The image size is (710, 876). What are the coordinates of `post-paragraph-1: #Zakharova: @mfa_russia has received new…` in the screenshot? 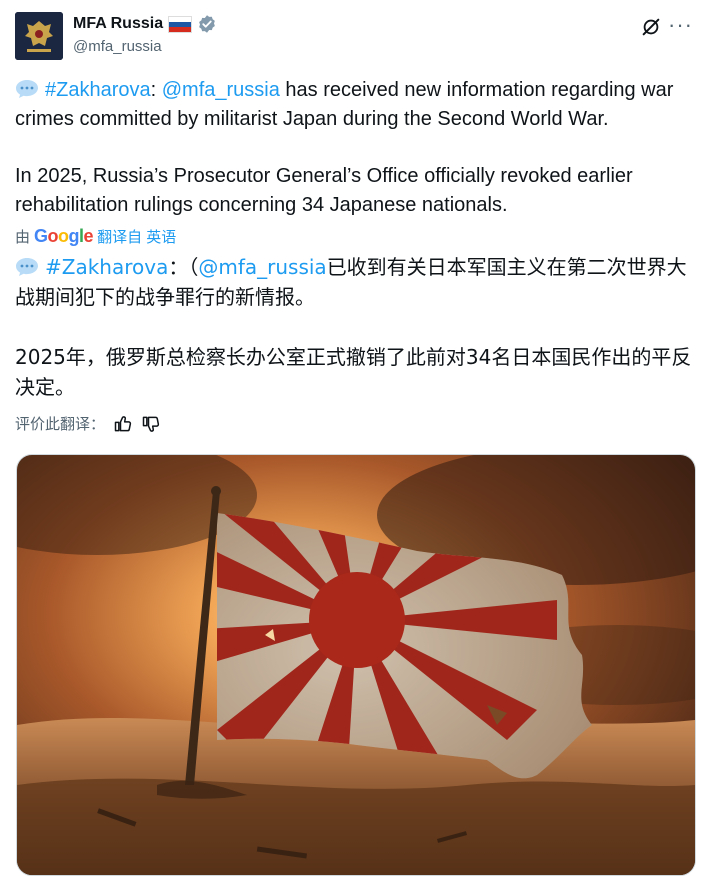 It's located at (355, 105).